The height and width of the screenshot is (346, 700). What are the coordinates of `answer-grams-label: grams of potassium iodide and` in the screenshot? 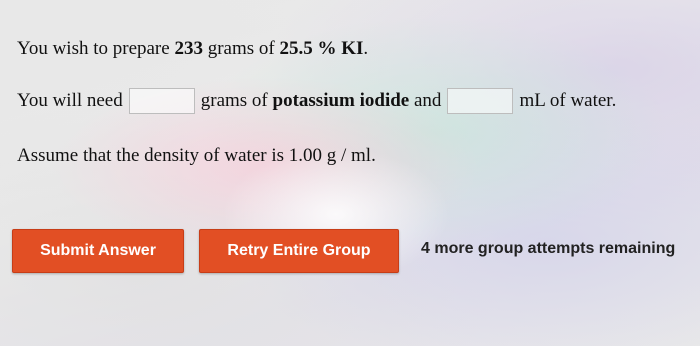 It's located at (321, 101).